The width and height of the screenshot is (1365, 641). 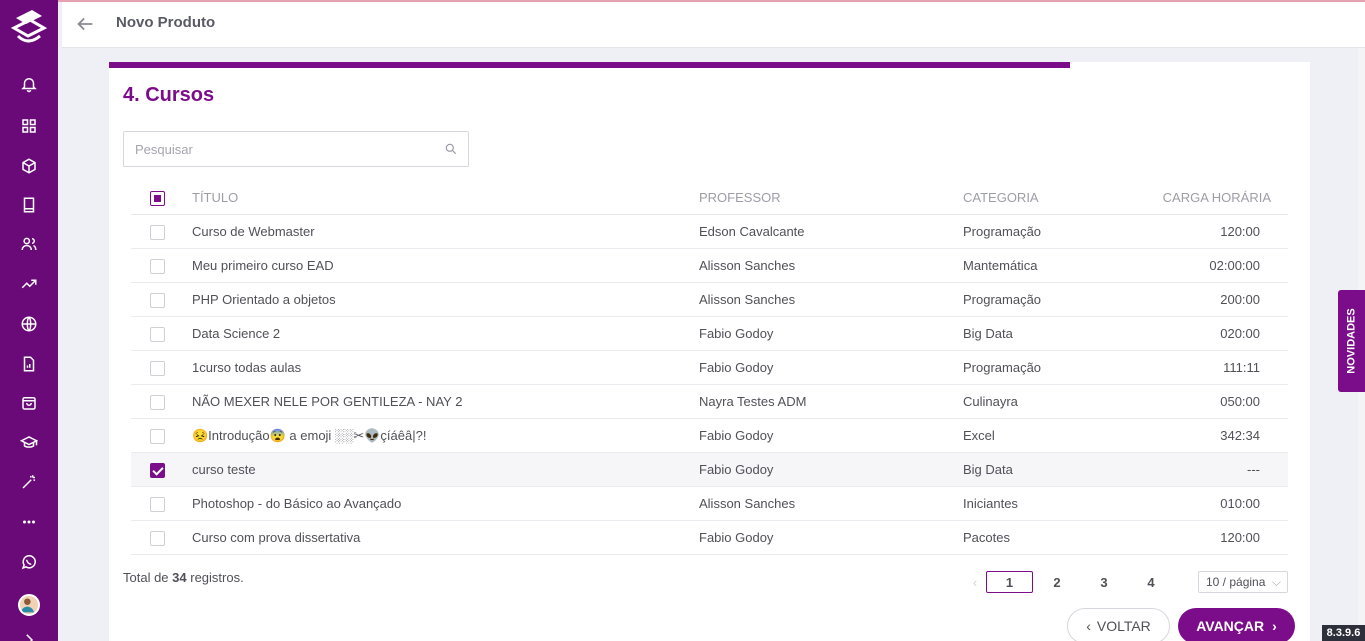 I want to click on users-icon, so click(x=29, y=244).